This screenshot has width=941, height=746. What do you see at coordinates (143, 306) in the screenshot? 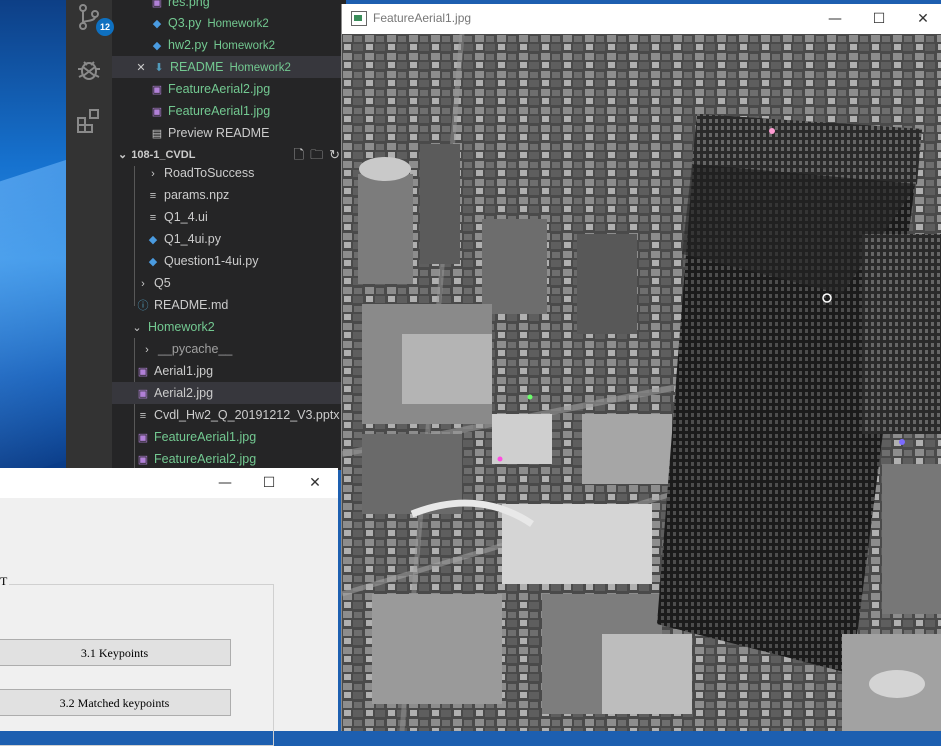
I see `info-icon: ⓘ` at bounding box center [143, 306].